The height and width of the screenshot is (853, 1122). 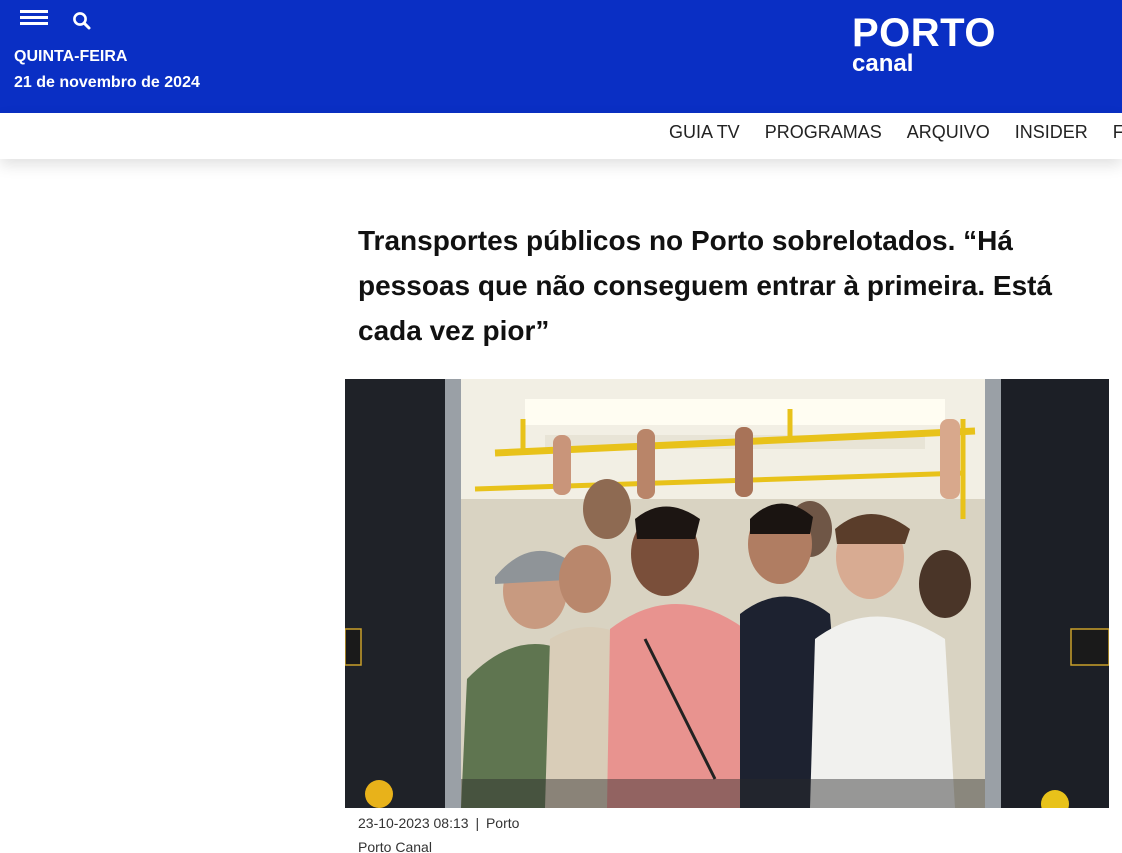 What do you see at coordinates (1051, 132) in the screenshot?
I see `nav-item-insider: INSIDER` at bounding box center [1051, 132].